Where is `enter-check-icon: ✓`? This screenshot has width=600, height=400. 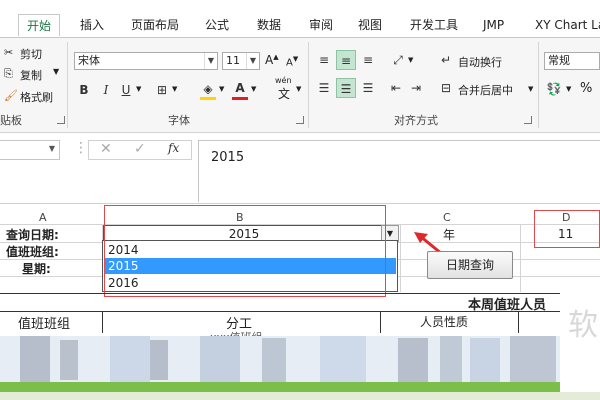
enter-check-icon: ✓ is located at coordinates (140, 149).